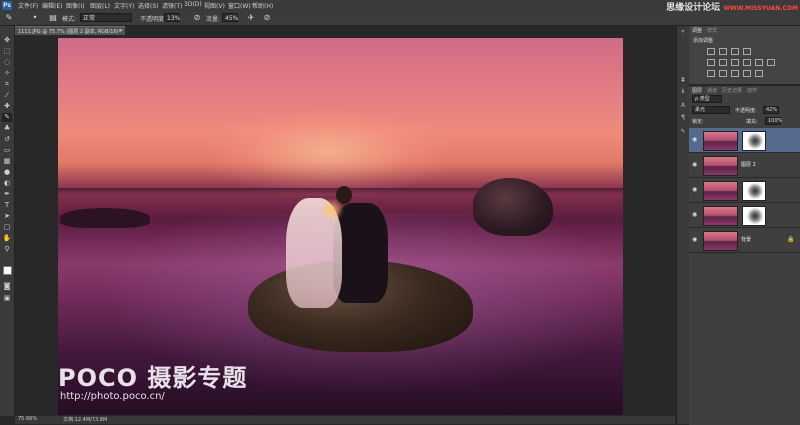  Describe the element at coordinates (752, 90) in the screenshot. I see `tab-actions: 动作` at that location.